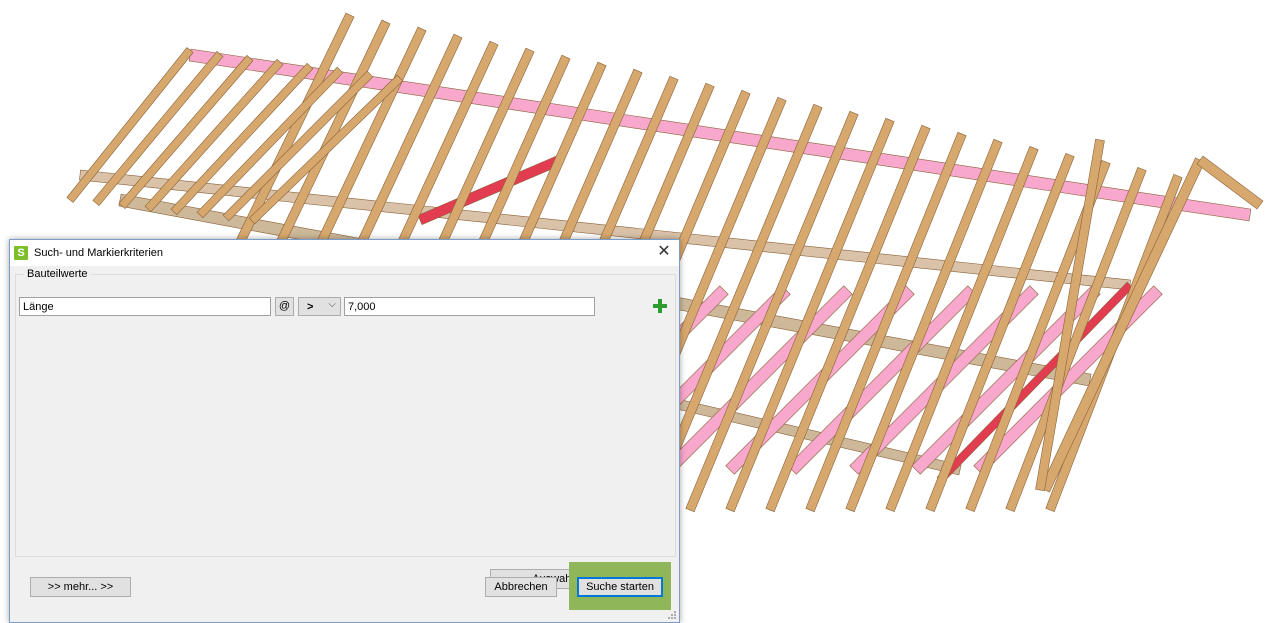 Image resolution: width=1271 pixels, height=623 pixels. Describe the element at coordinates (145, 306) in the screenshot. I see `attribute-field` at that location.